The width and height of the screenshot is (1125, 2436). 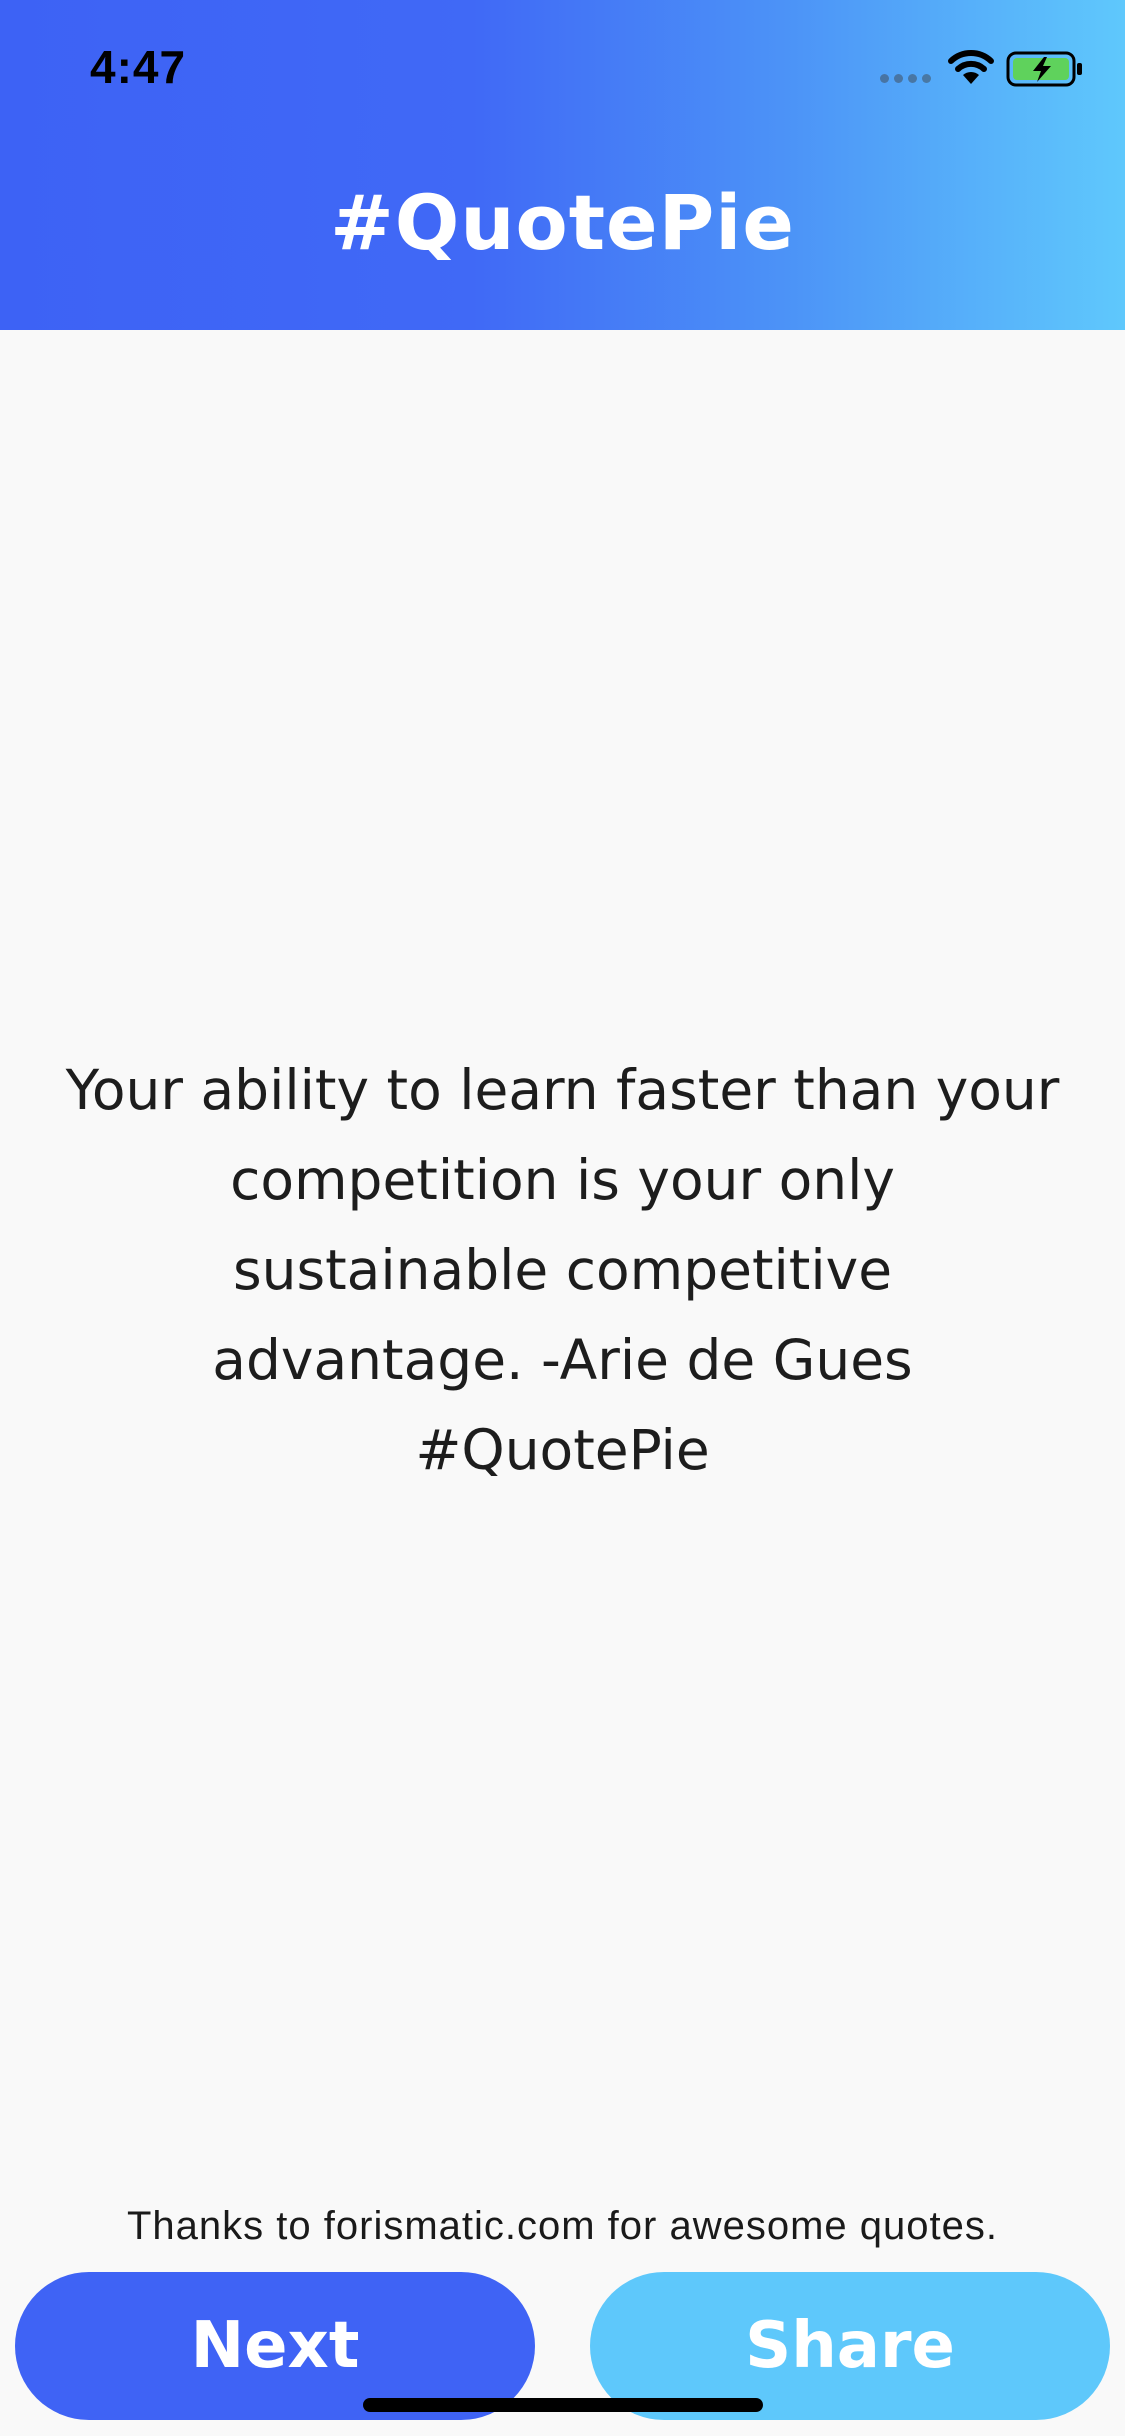 I want to click on app-title: #QuotePie, so click(x=562, y=222).